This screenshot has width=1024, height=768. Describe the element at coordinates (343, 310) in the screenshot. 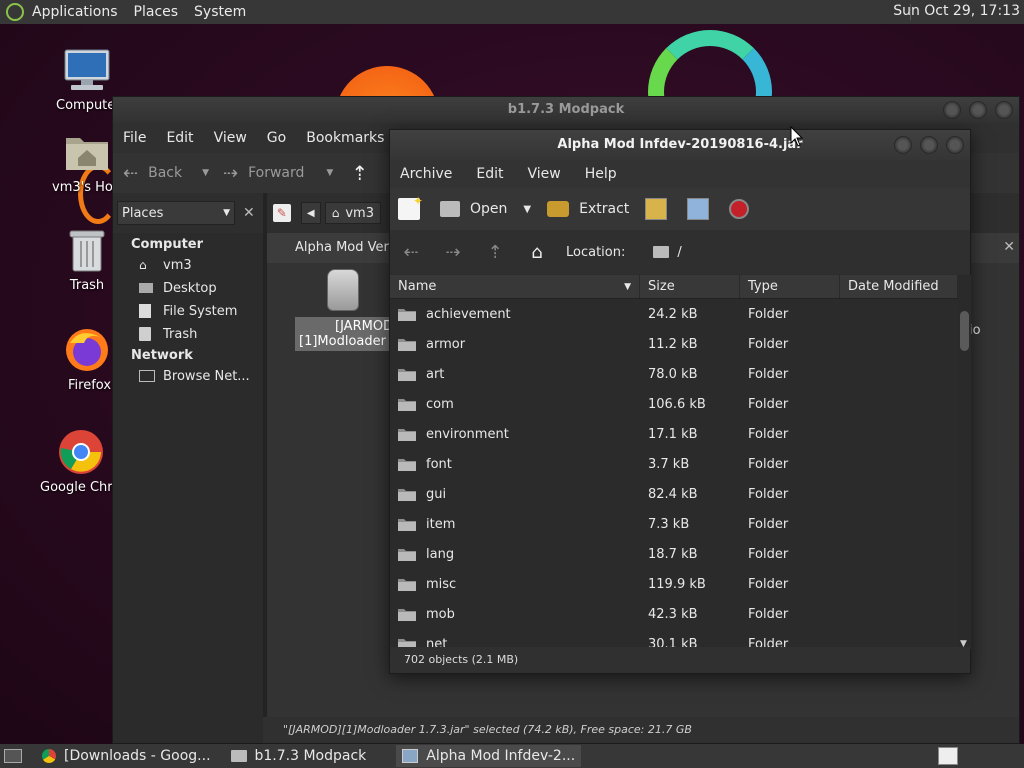

I see `selected-file-item: [JARMOD [1]Modloader 1` at that location.